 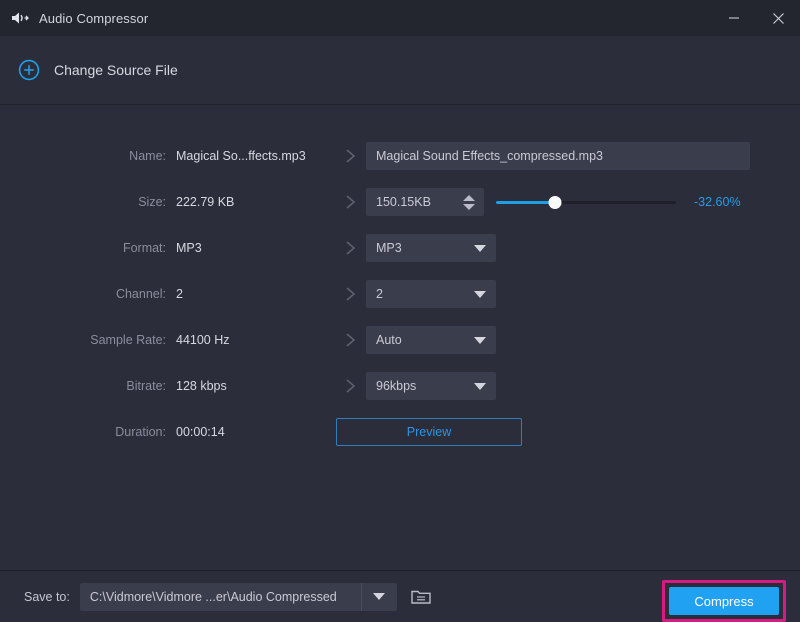 I want to click on target-size-stepper, so click(x=425, y=202).